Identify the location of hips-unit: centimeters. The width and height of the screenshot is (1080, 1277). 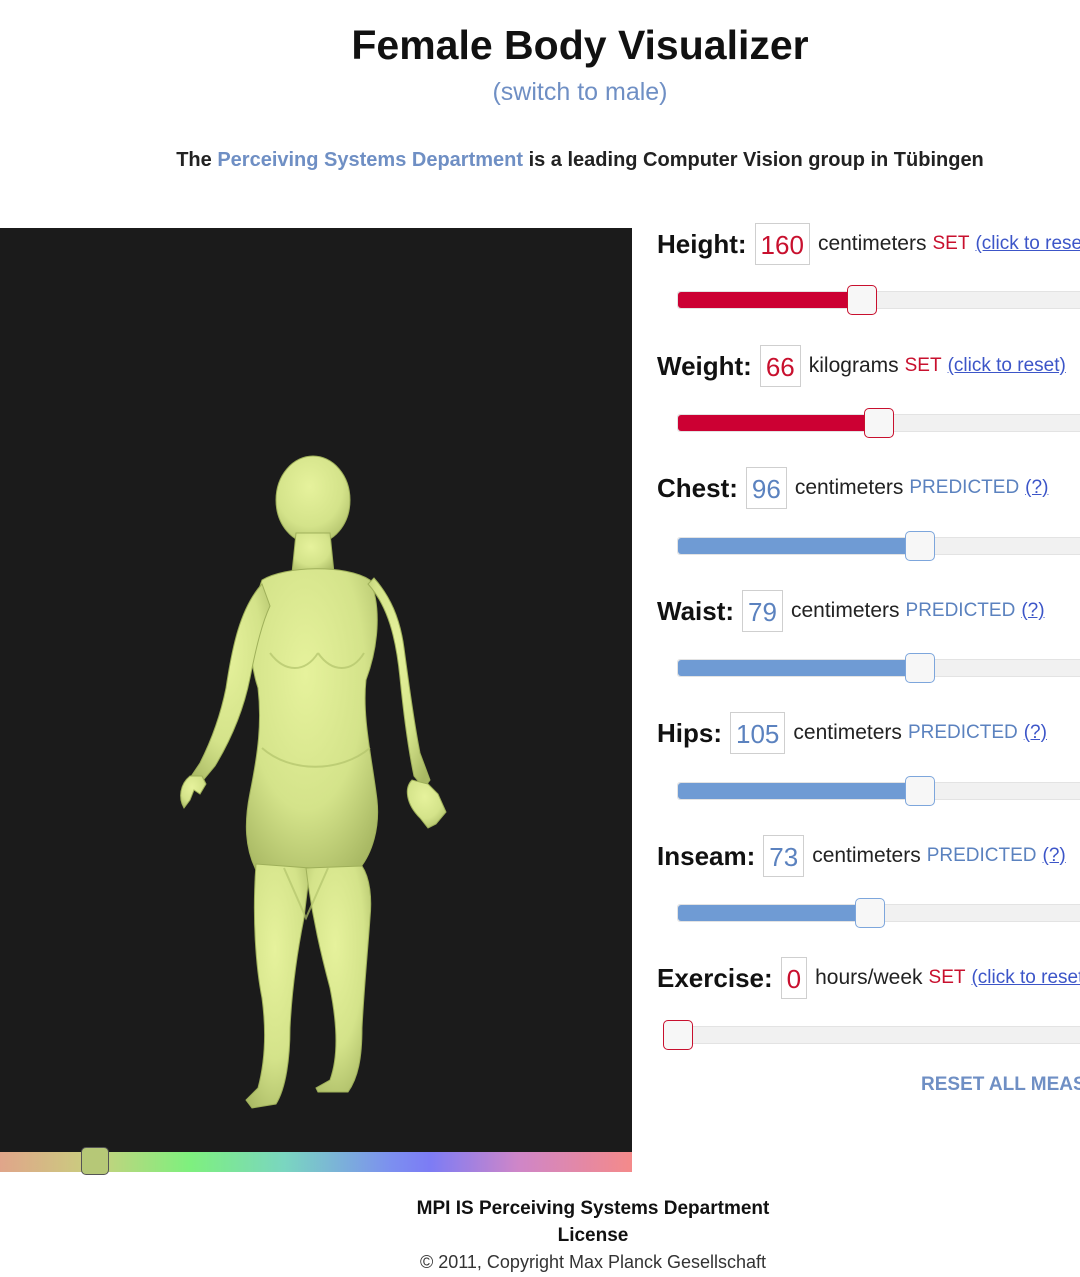
(847, 732).